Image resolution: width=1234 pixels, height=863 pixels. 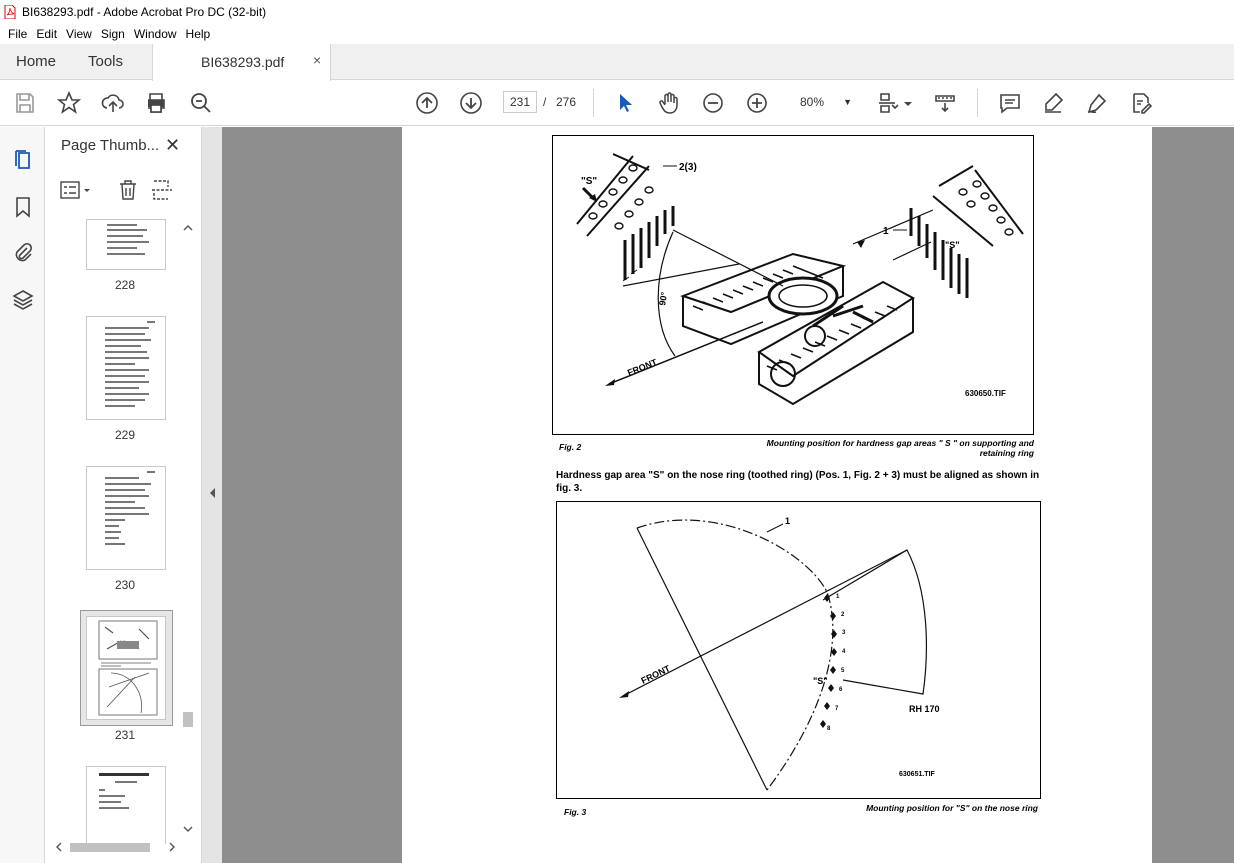 I want to click on panel-toolbar, so click(x=124, y=190).